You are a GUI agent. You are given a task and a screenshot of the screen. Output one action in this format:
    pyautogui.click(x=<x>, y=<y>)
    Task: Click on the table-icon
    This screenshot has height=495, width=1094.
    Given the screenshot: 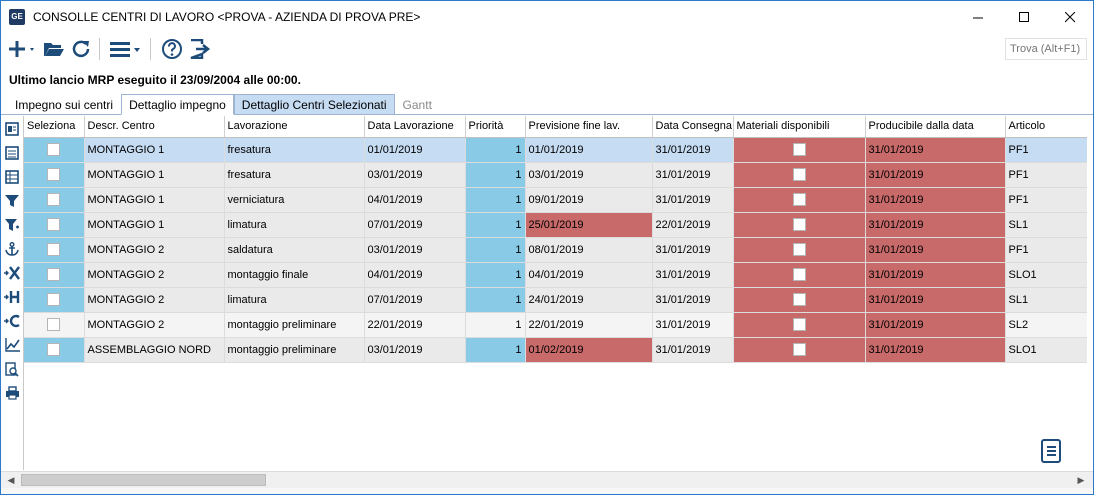 What is the action you would take?
    pyautogui.click(x=12, y=177)
    